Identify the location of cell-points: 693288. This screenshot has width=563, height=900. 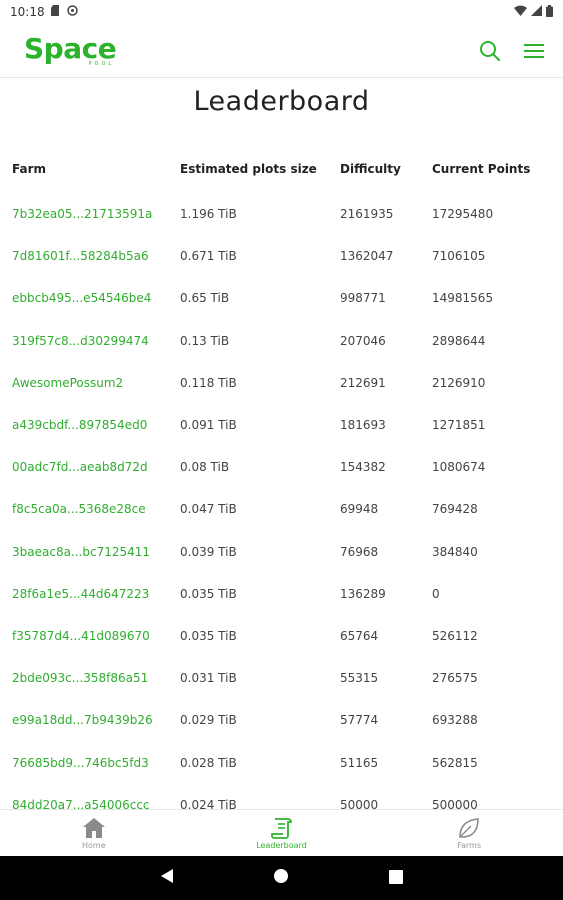
(455, 720).